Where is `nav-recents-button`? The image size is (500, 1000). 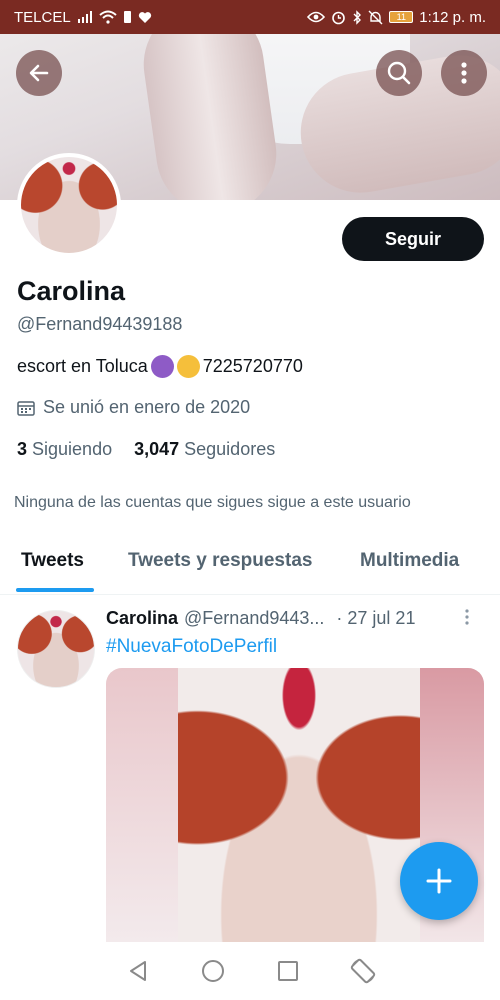 nav-recents-button is located at coordinates (288, 971).